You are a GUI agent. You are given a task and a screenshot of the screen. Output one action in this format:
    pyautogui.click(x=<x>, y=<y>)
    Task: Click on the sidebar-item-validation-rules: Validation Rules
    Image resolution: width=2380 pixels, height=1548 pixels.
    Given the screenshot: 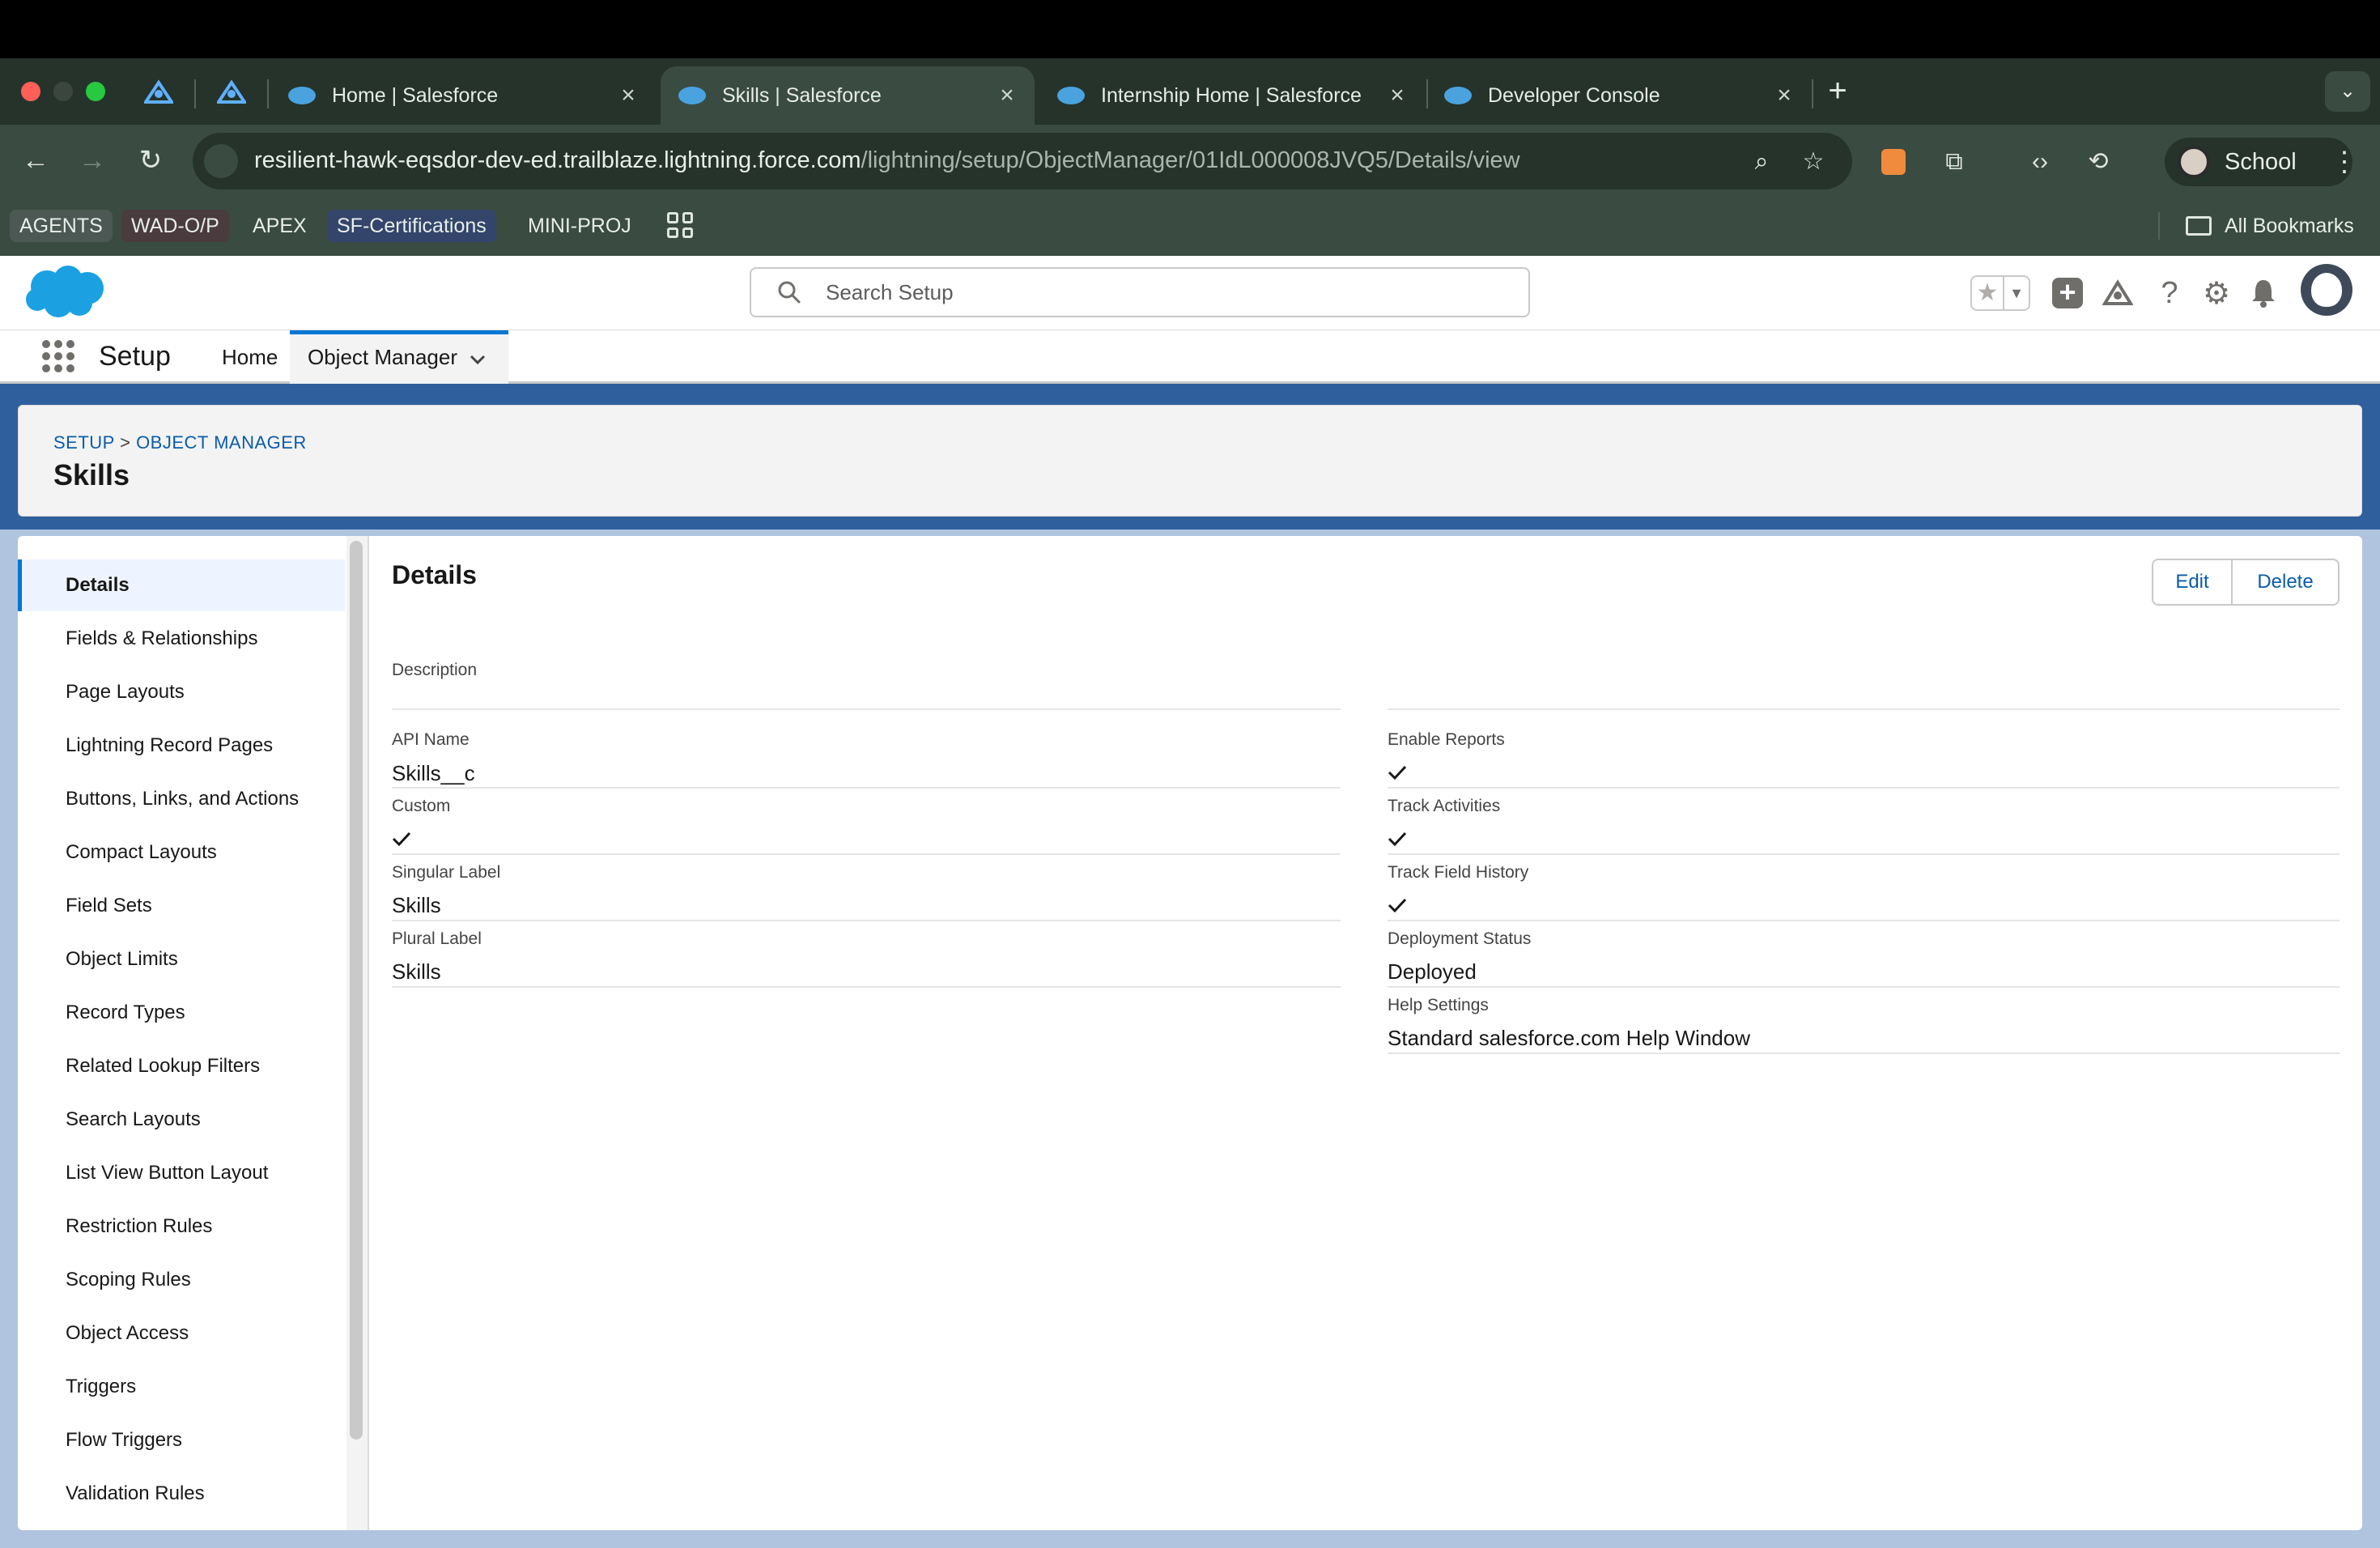 What is the action you would take?
    pyautogui.click(x=181, y=1494)
    